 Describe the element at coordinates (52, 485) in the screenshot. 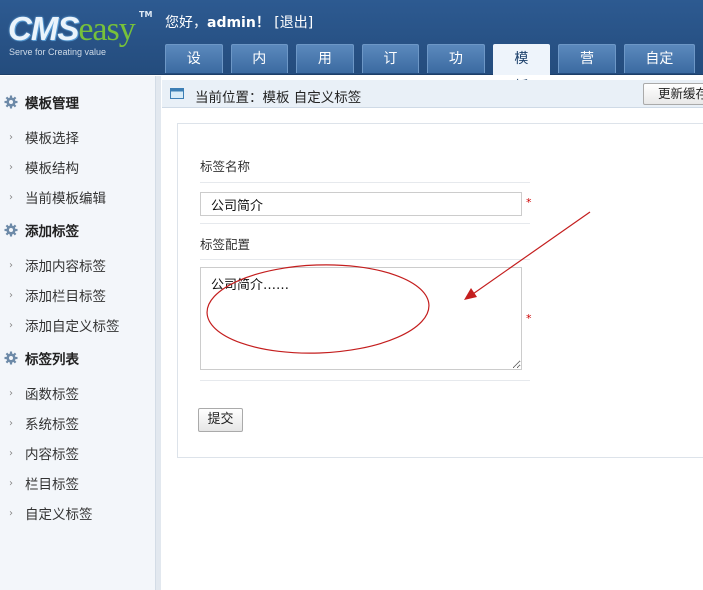

I see `sidebar-item-label: 栏目标签` at that location.